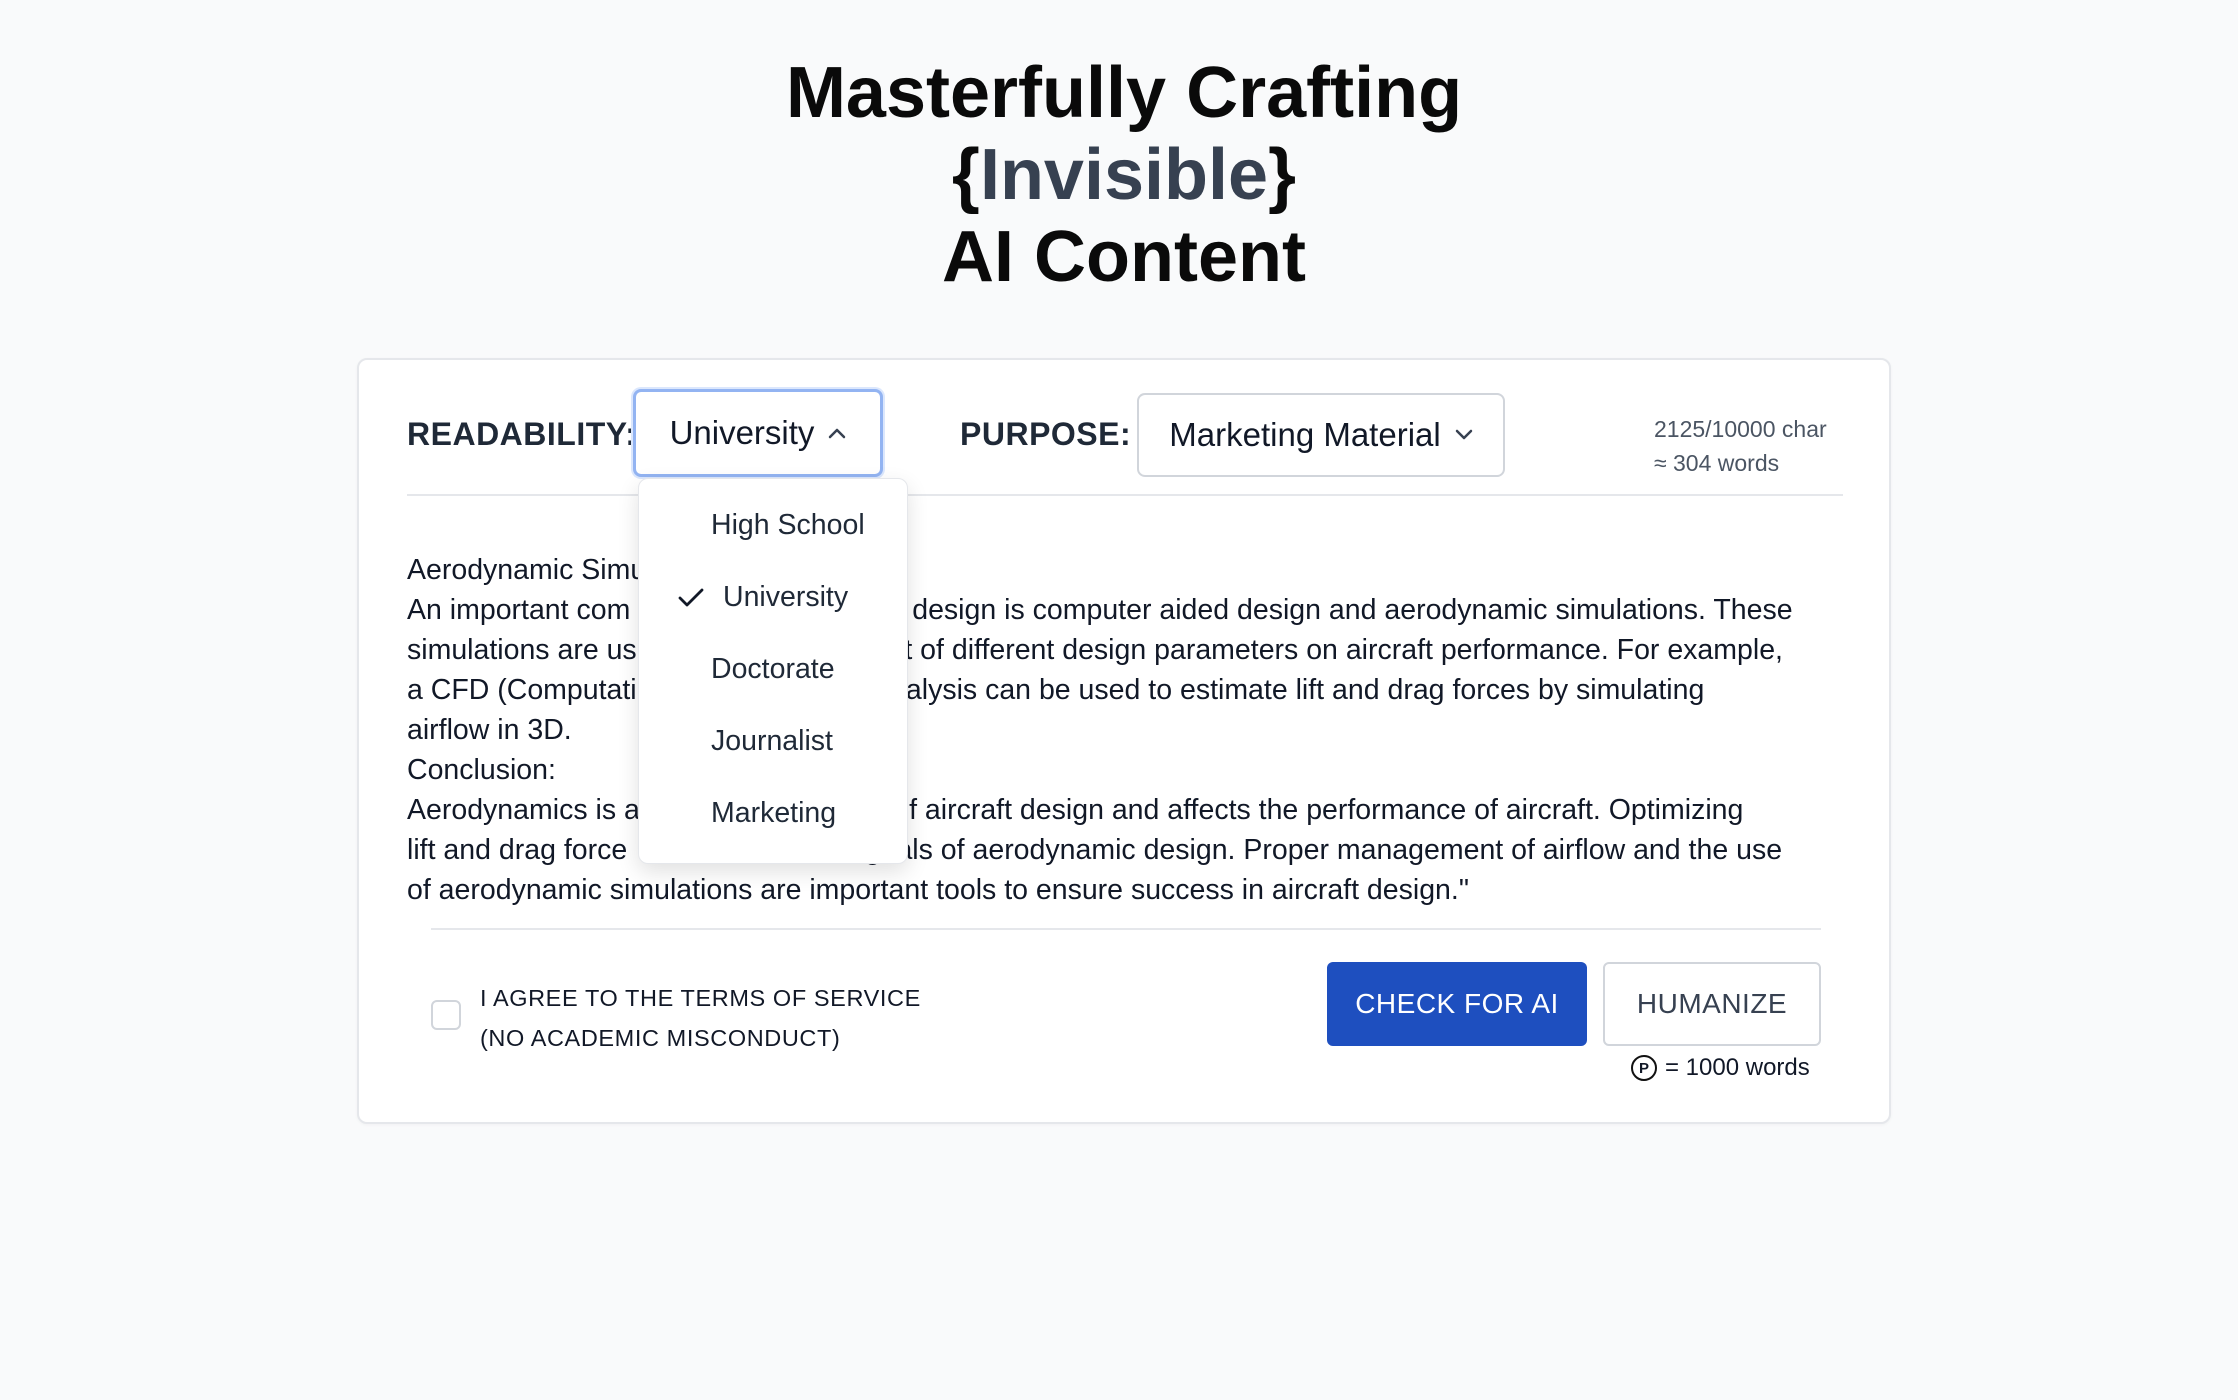 The image size is (2238, 1400). I want to click on text-line: Conclusion:, so click(481, 770).